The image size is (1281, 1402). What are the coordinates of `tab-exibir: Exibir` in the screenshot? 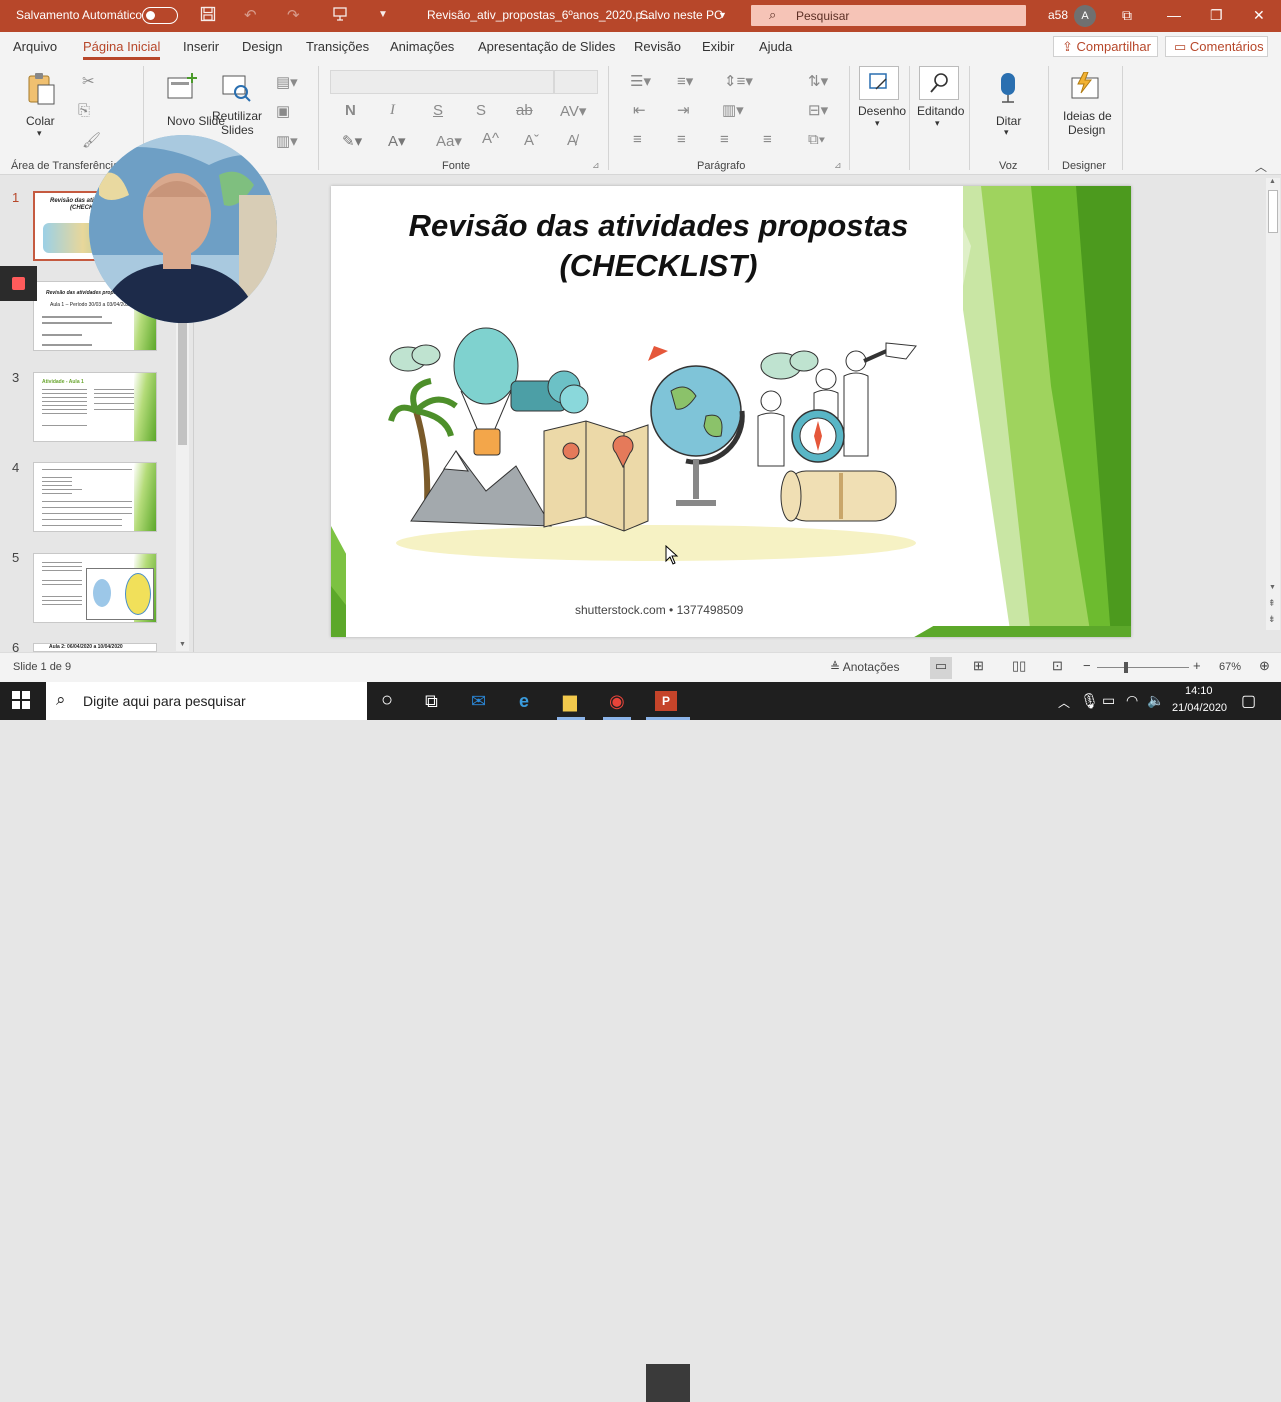 It's located at (718, 46).